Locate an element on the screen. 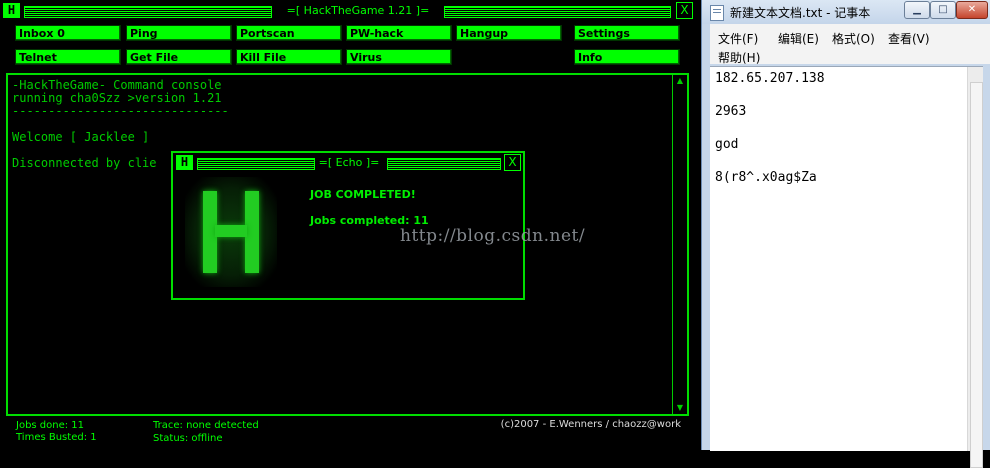  console-line: ------------------------------ is located at coordinates (120, 111).